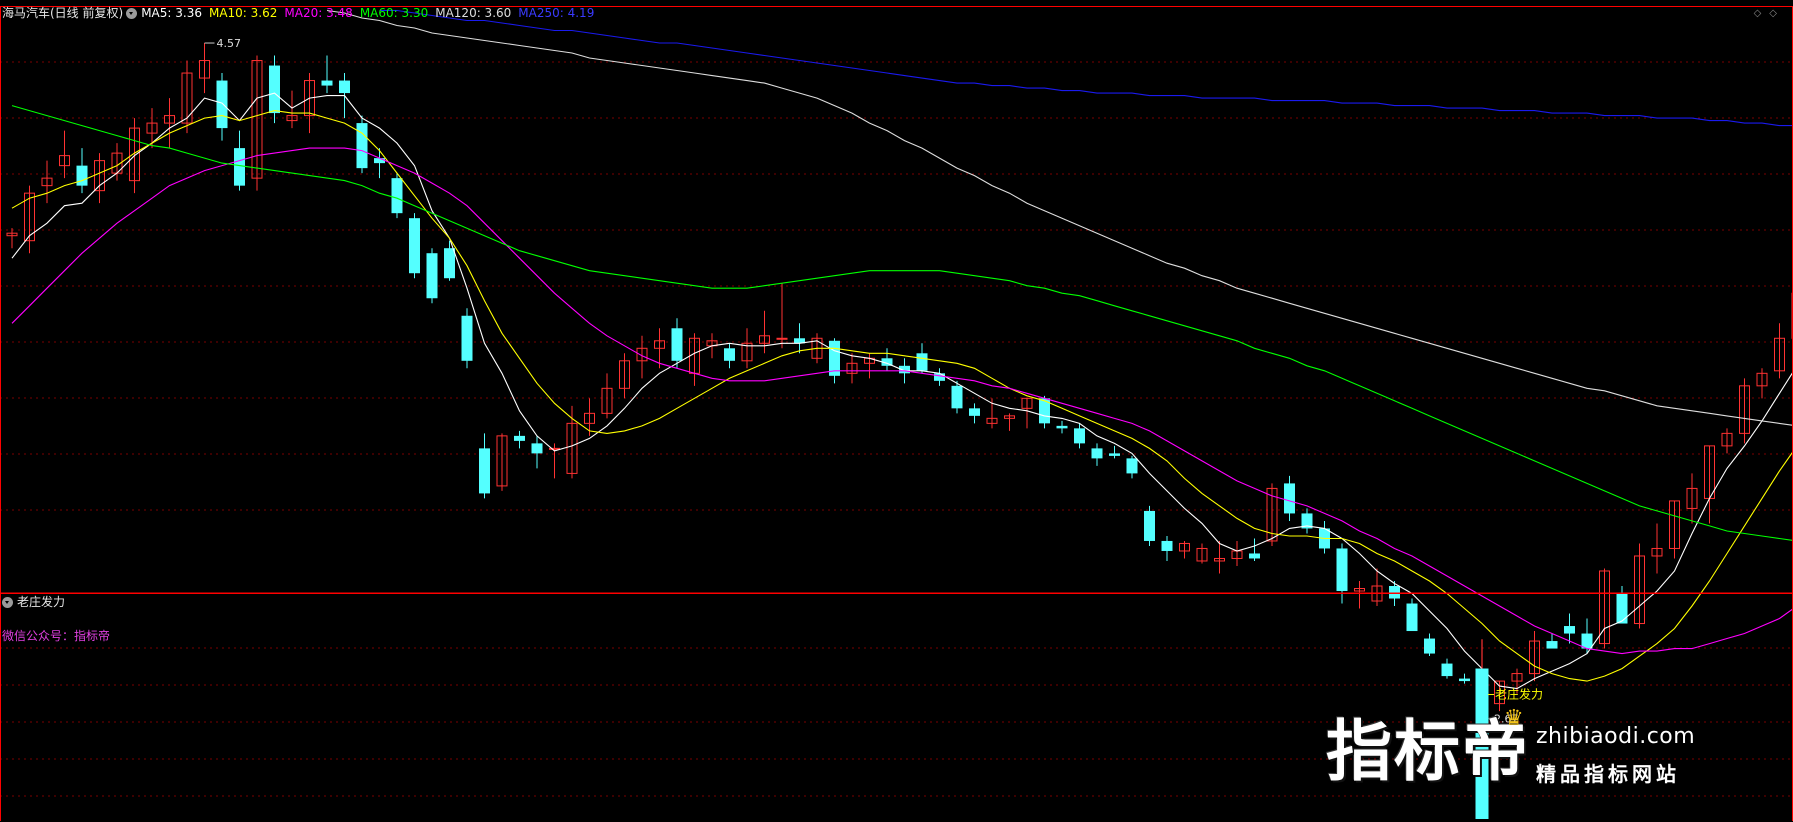 The height and width of the screenshot is (822, 1793). Describe the element at coordinates (33, 602) in the screenshot. I see `sub-panel-header: 老庄发力` at that location.